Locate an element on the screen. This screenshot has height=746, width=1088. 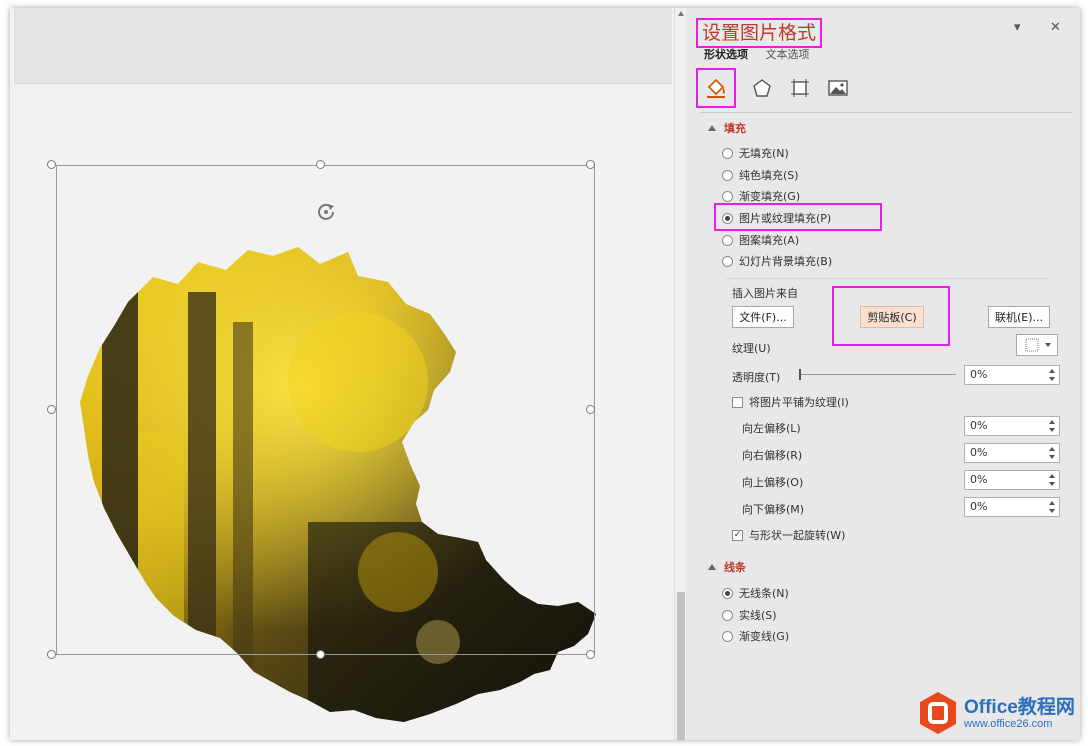
fill-line-icon is located at coordinates (716, 88).